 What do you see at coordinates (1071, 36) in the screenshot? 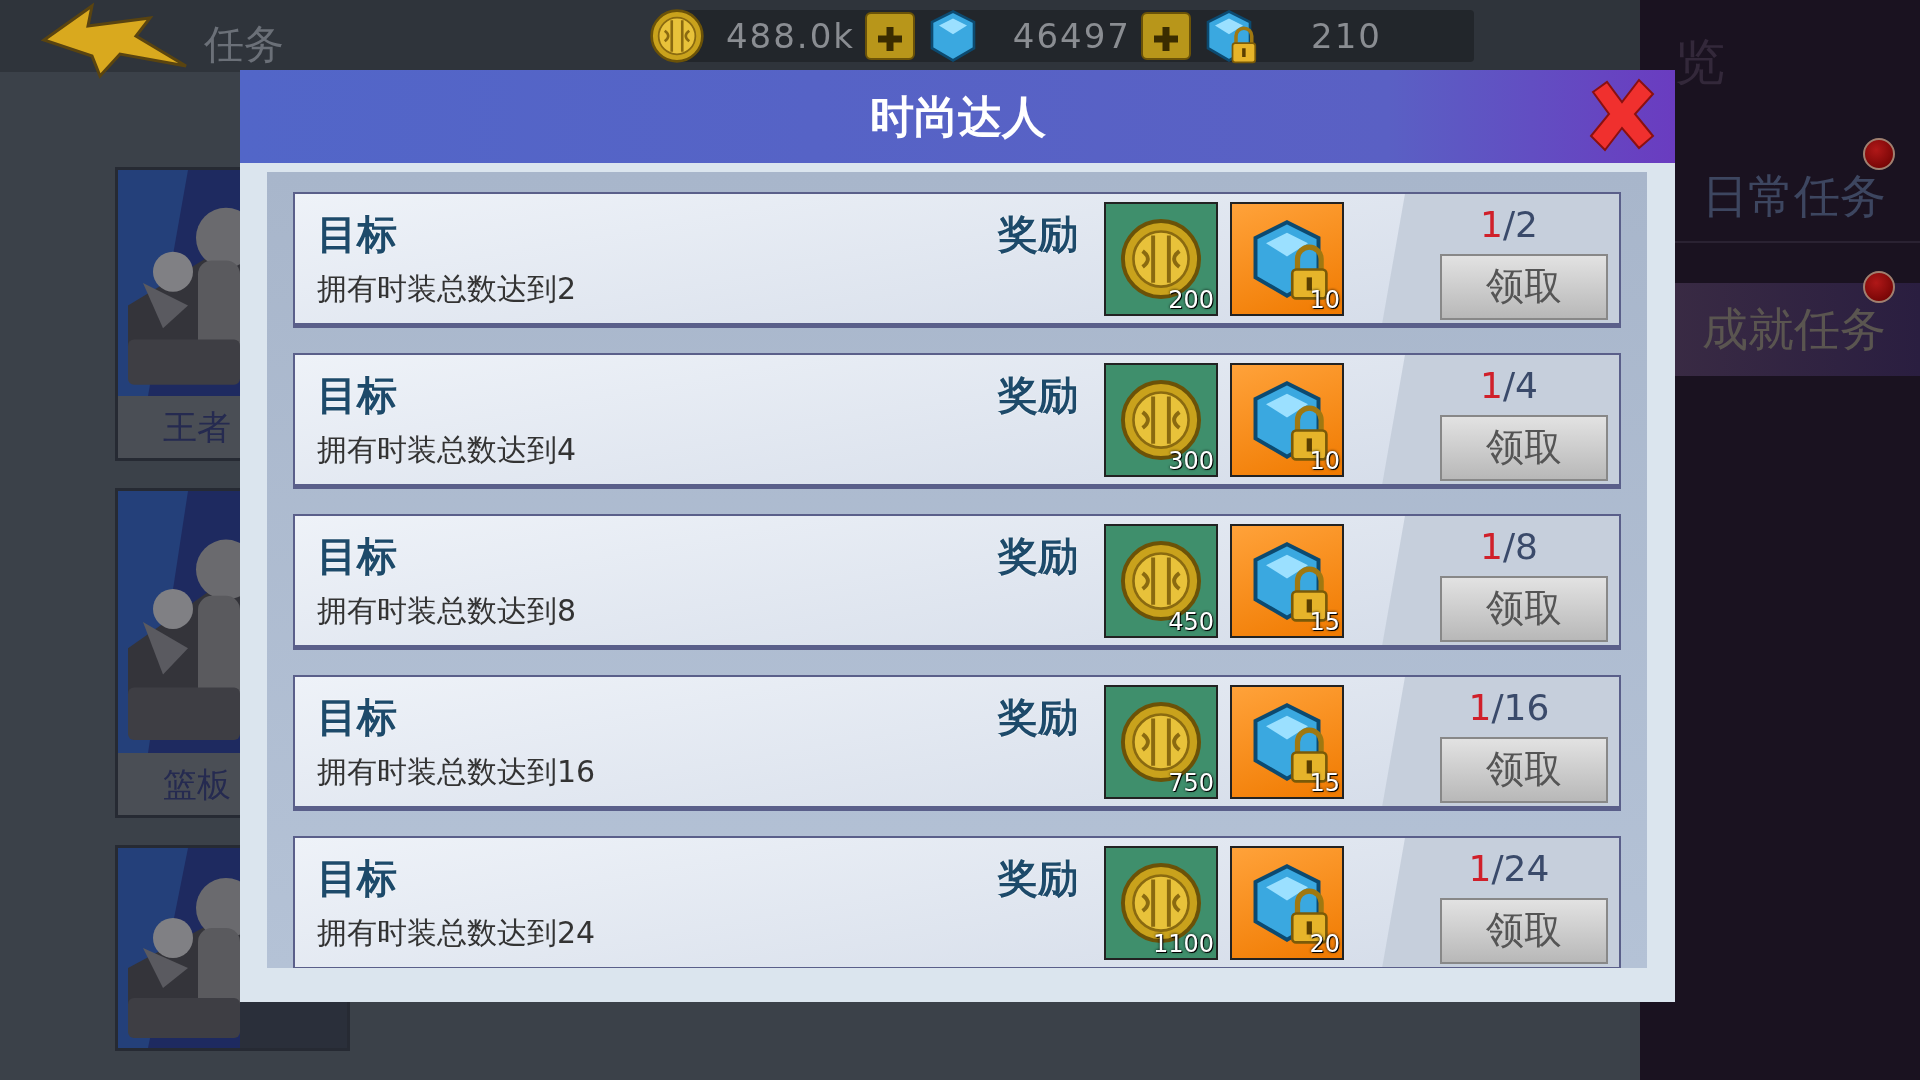
I see `currency-amount: 46497` at bounding box center [1071, 36].